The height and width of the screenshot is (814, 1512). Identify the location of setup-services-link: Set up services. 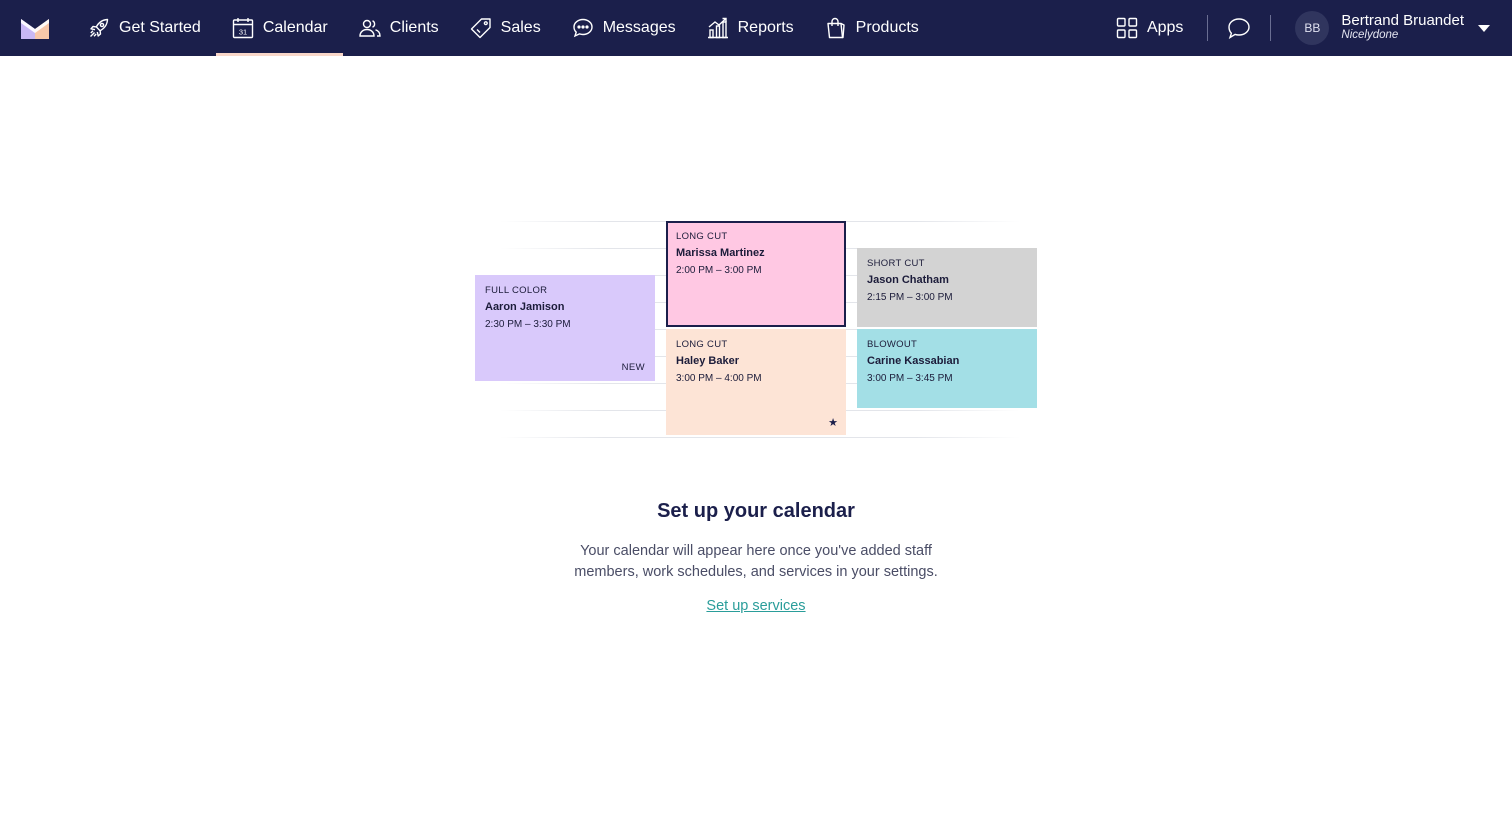
(755, 606).